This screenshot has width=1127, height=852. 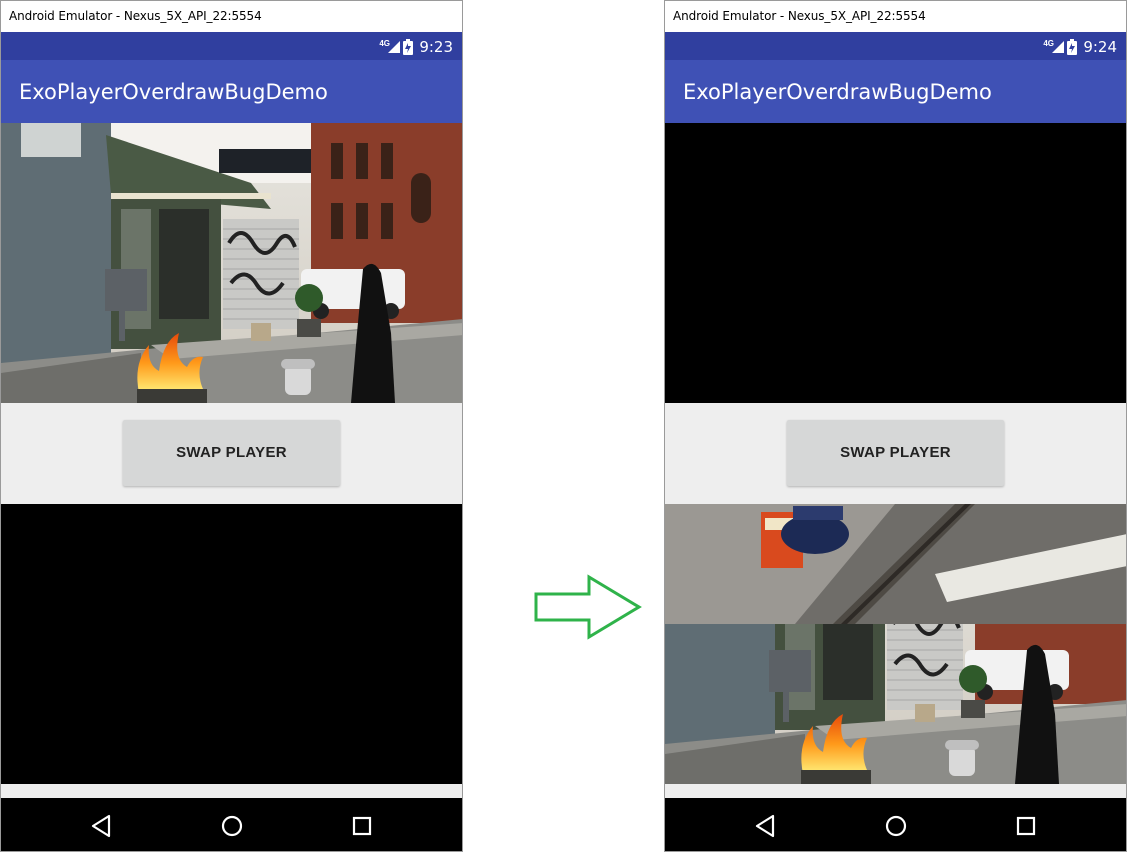 What do you see at coordinates (588, 607) in the screenshot?
I see `right-arrow-icon` at bounding box center [588, 607].